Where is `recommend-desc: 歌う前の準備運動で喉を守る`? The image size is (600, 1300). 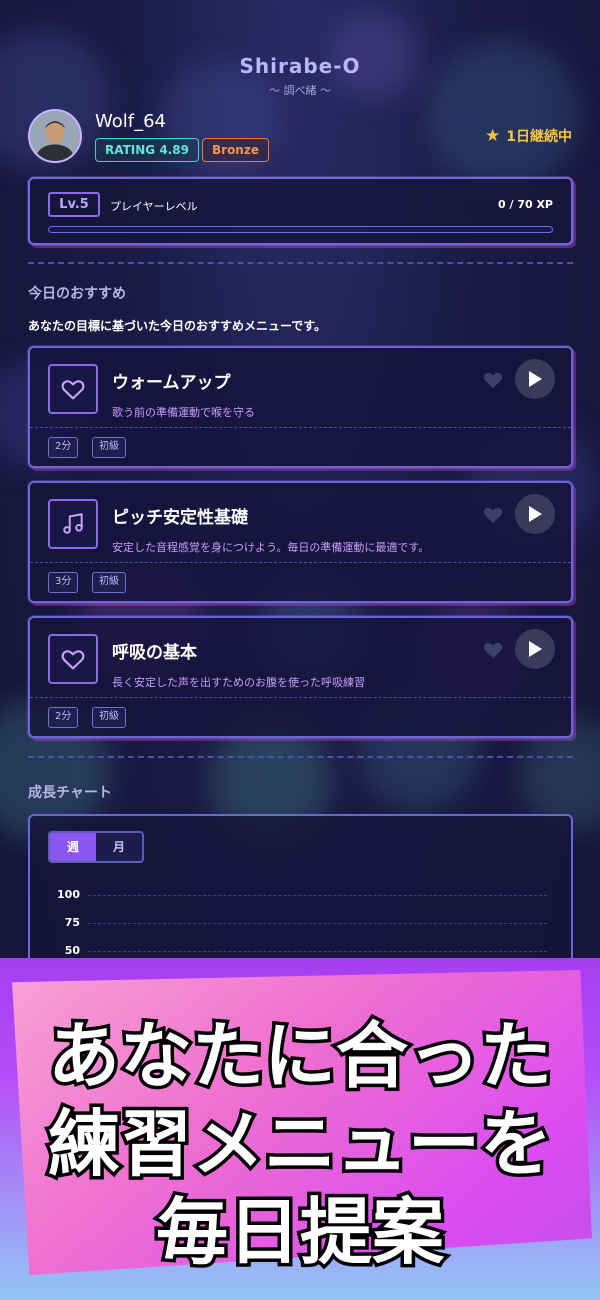 recommend-desc: 歌う前の準備運動で喉を守る is located at coordinates (183, 412).